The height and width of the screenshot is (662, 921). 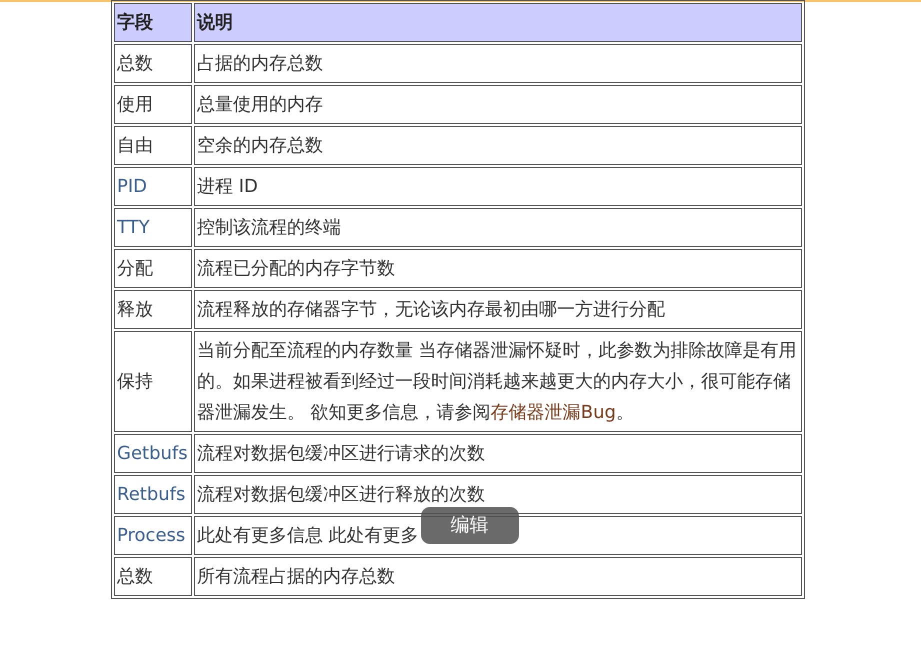 I want to click on field-cell: 自由, so click(x=153, y=145).